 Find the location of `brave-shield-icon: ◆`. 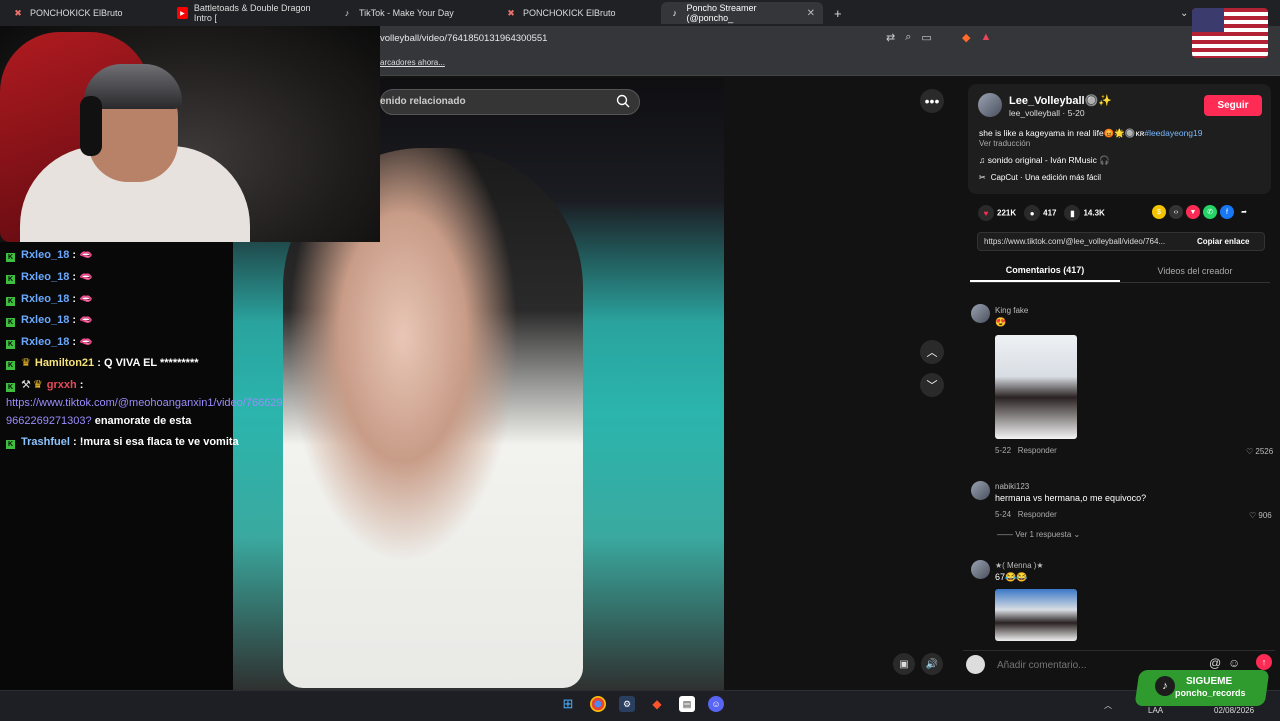

brave-shield-icon: ◆ is located at coordinates (966, 37).